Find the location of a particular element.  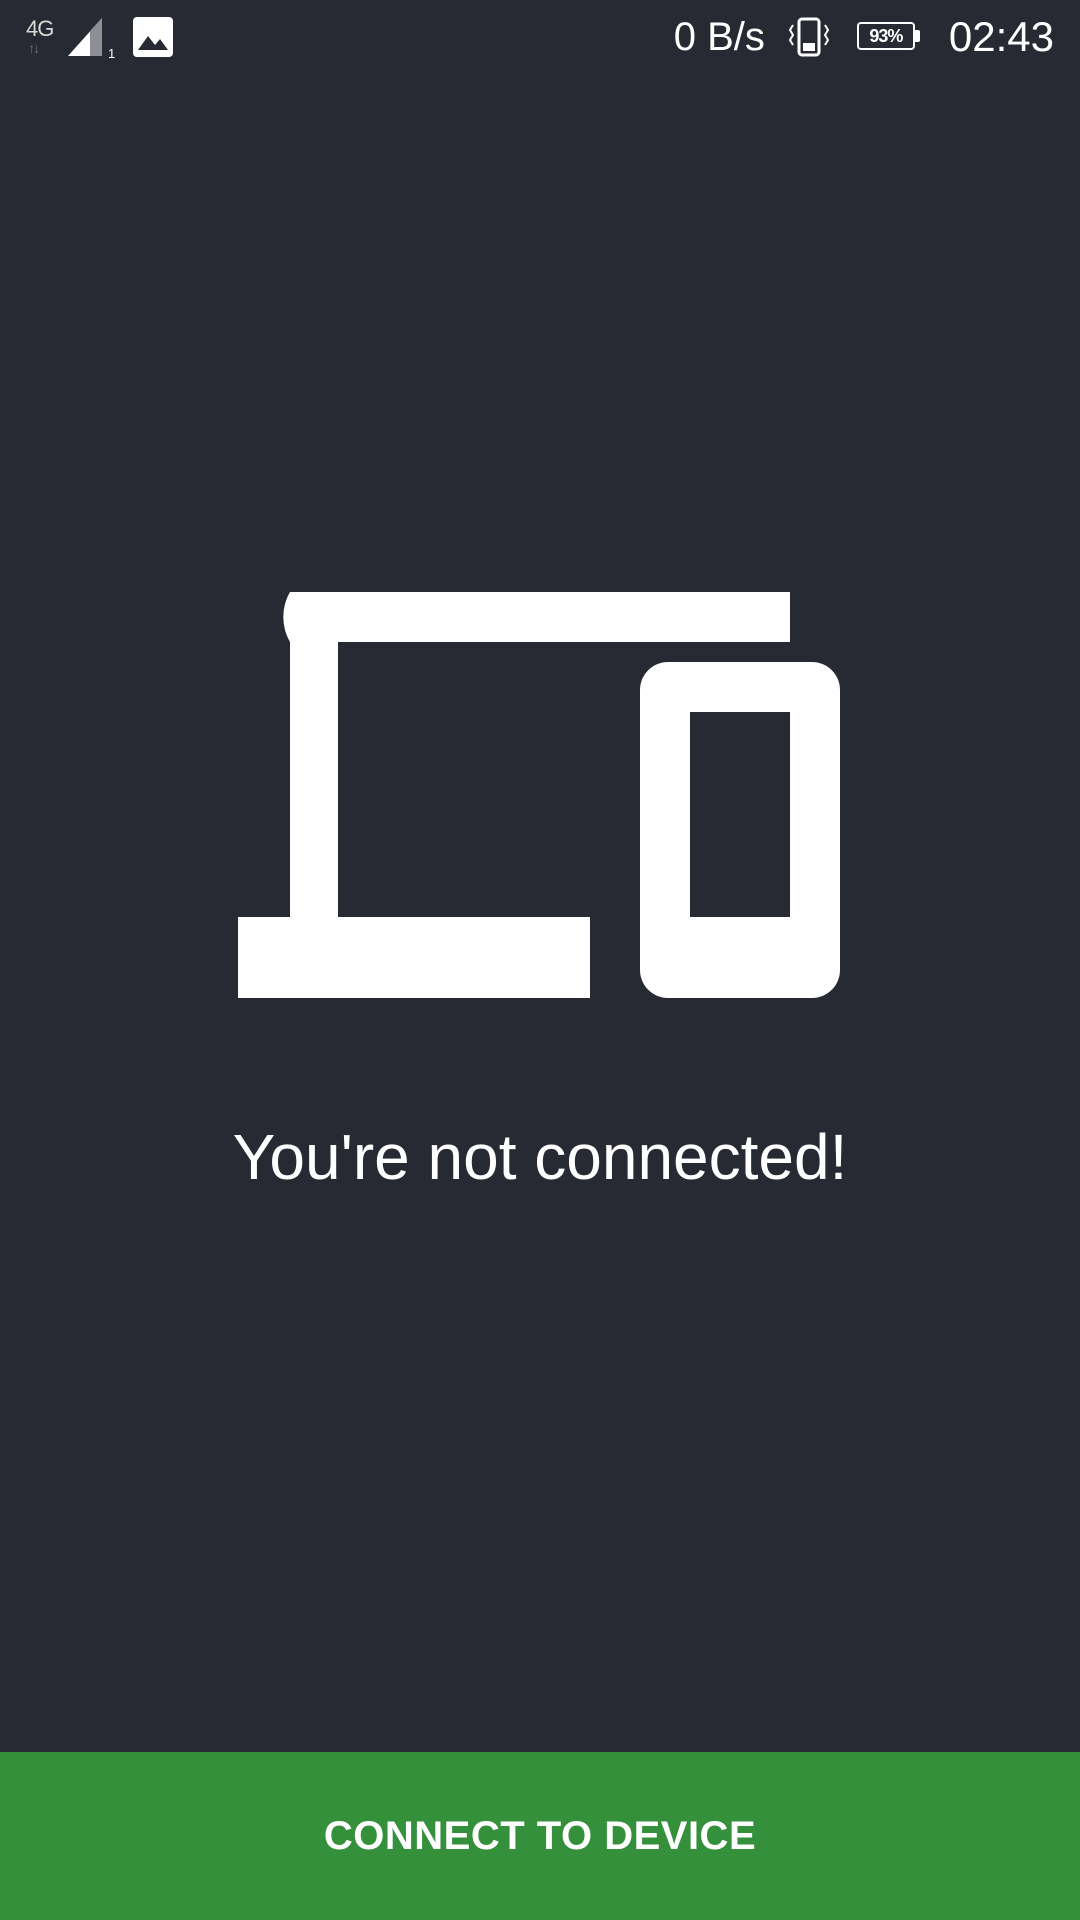

battery-icon: 93% is located at coordinates (889, 37).